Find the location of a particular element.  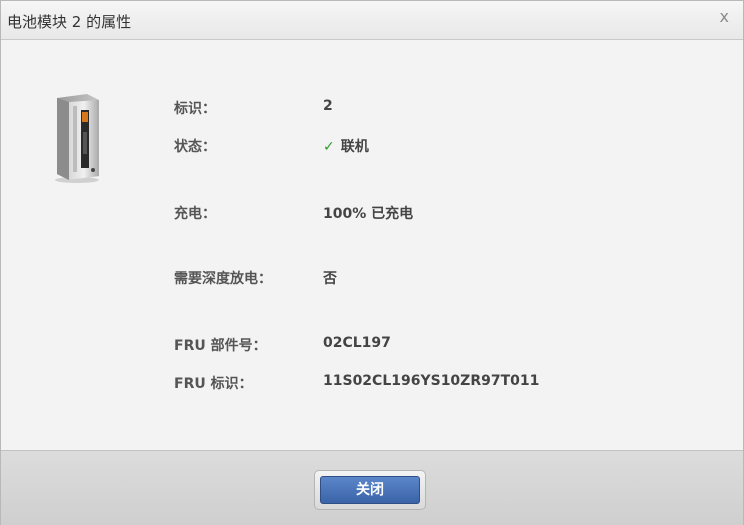

close-button: 关闭 is located at coordinates (370, 490).